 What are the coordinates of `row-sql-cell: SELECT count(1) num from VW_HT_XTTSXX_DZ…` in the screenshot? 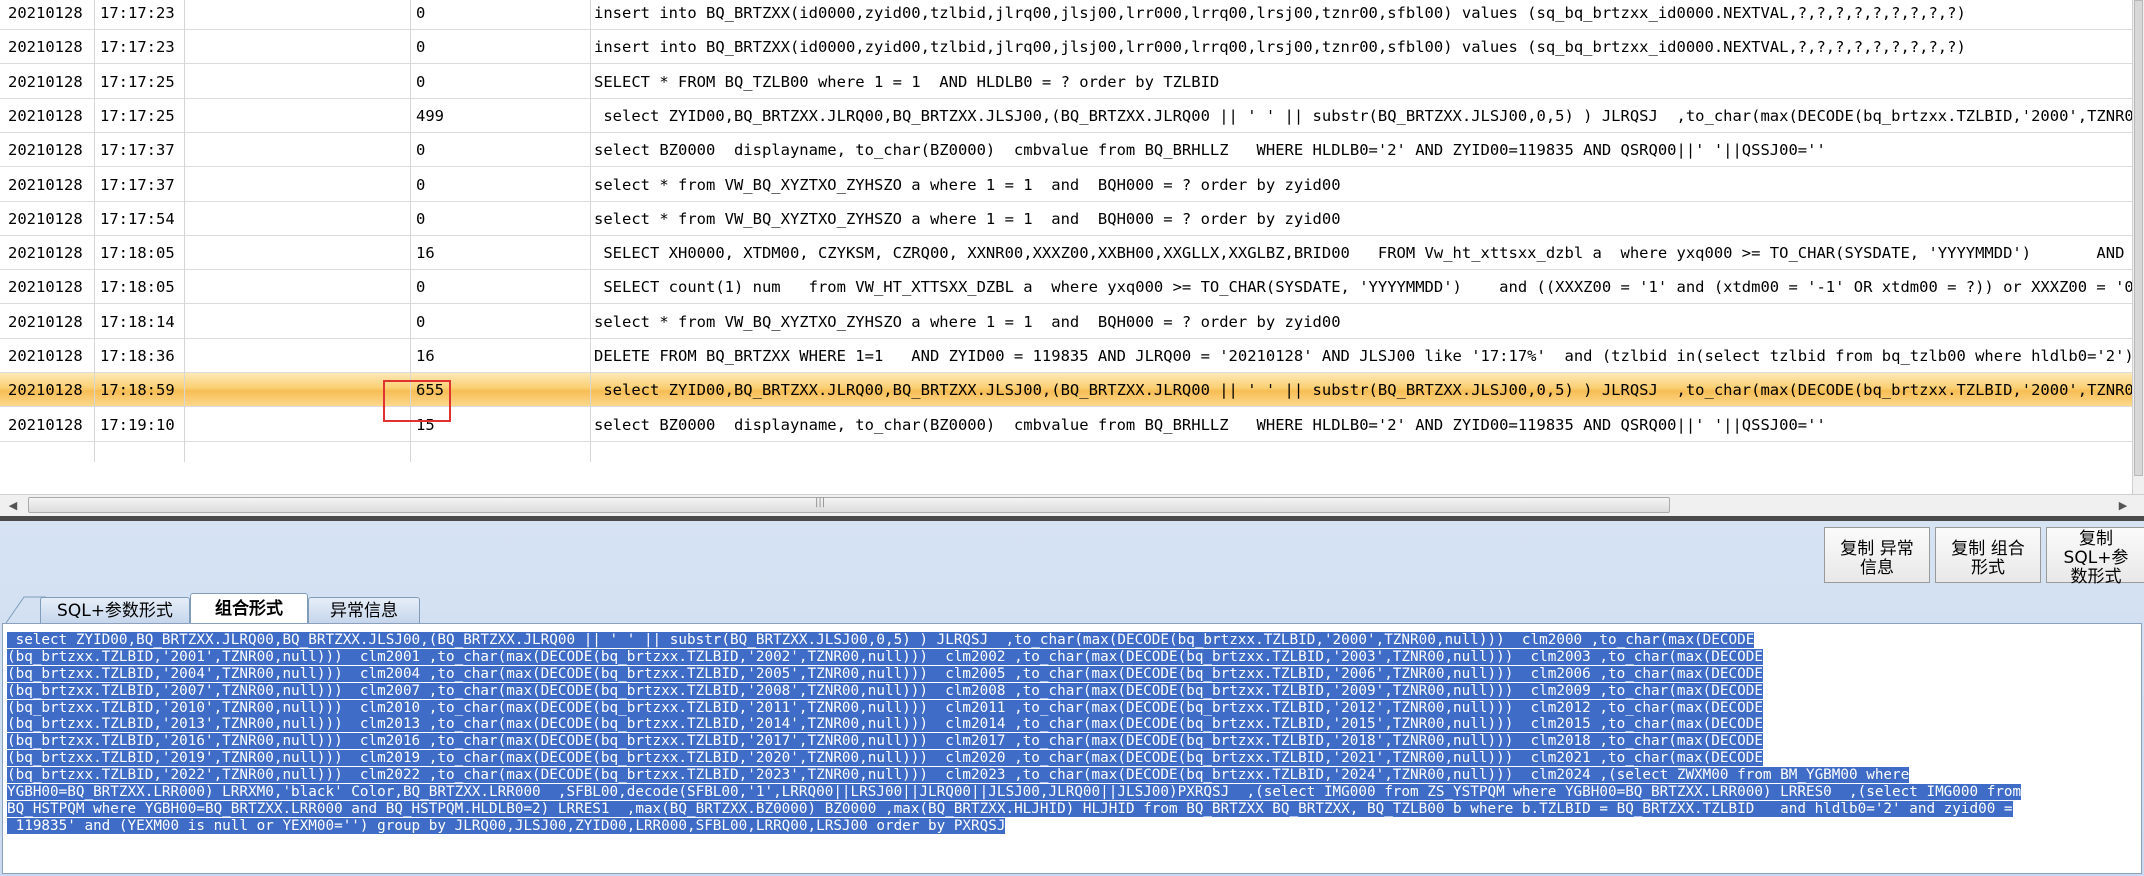 It's located at (1363, 287).